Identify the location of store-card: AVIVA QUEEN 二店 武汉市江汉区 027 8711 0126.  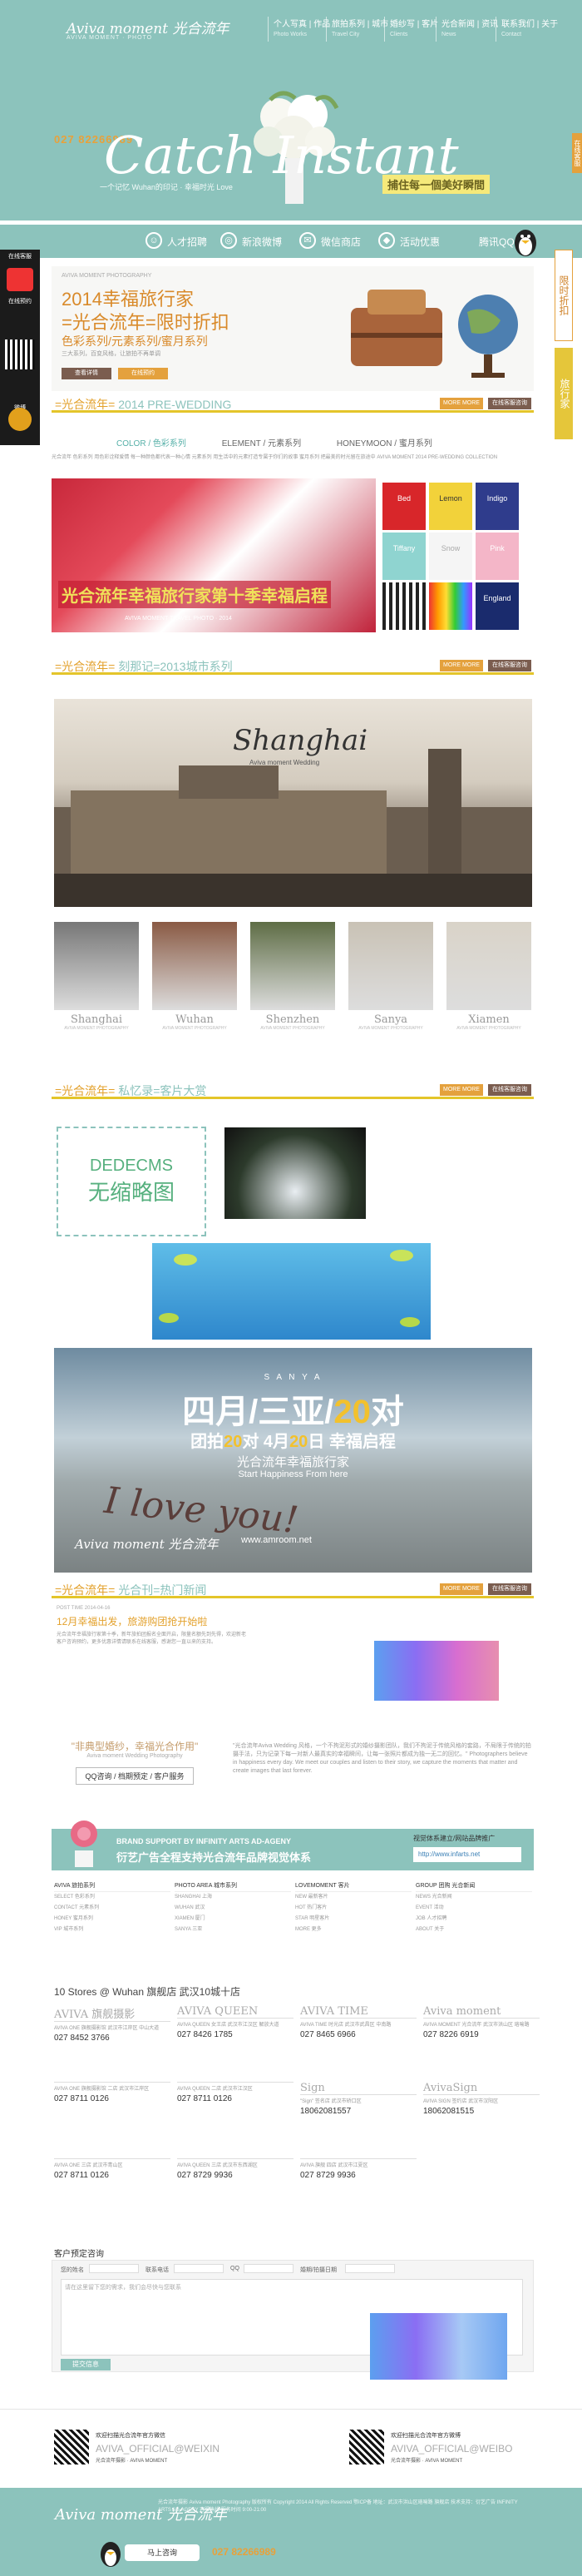
(235, 2093).